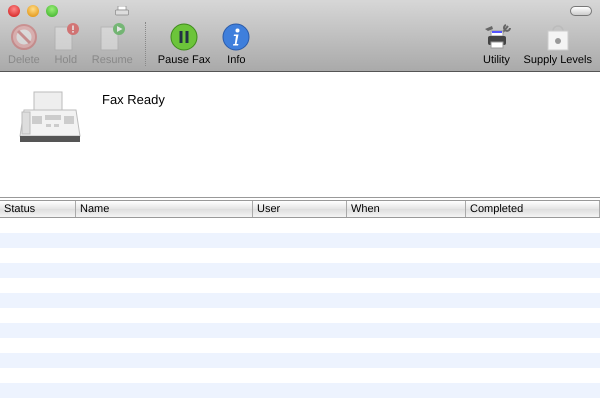 The width and height of the screenshot is (600, 410). I want to click on column-header: Name, so click(164, 209).